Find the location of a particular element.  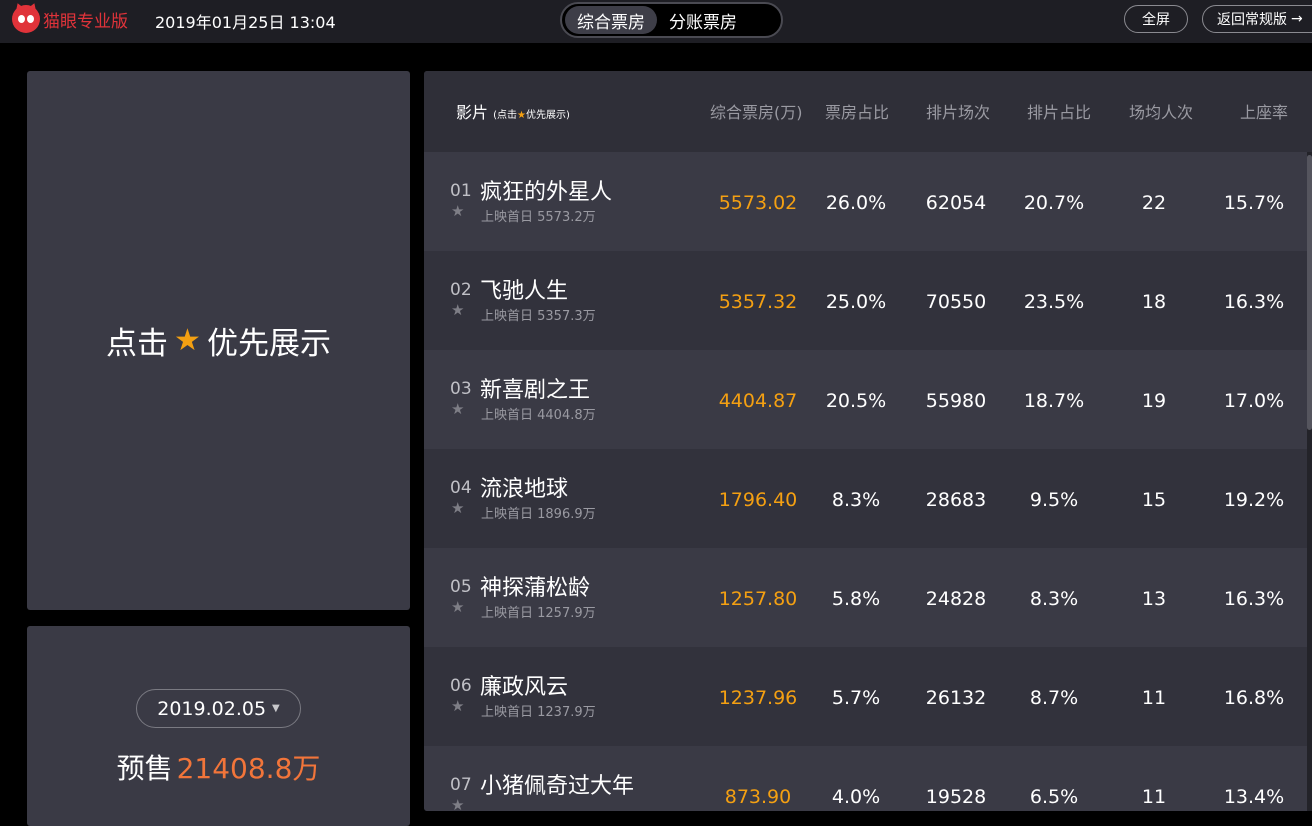

show-share-value: 8.7% is located at coordinates (1054, 698).